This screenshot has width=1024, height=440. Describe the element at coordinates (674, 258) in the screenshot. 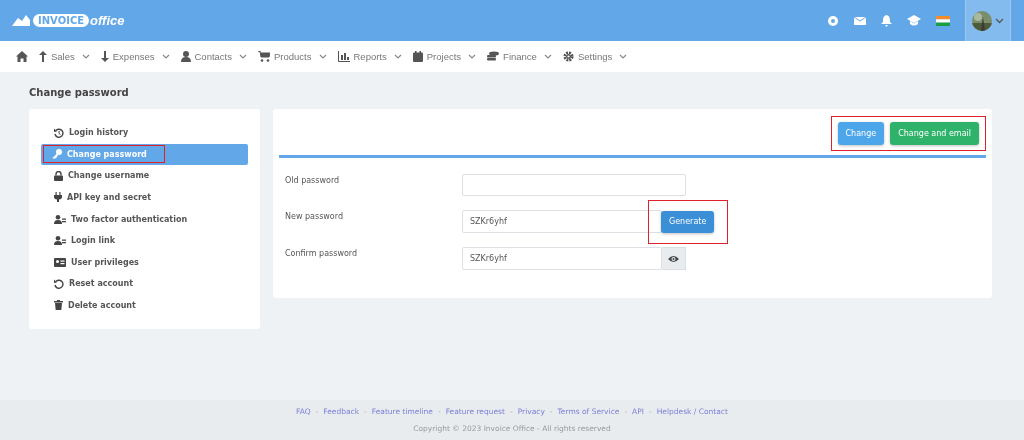

I see `show-password-button` at that location.